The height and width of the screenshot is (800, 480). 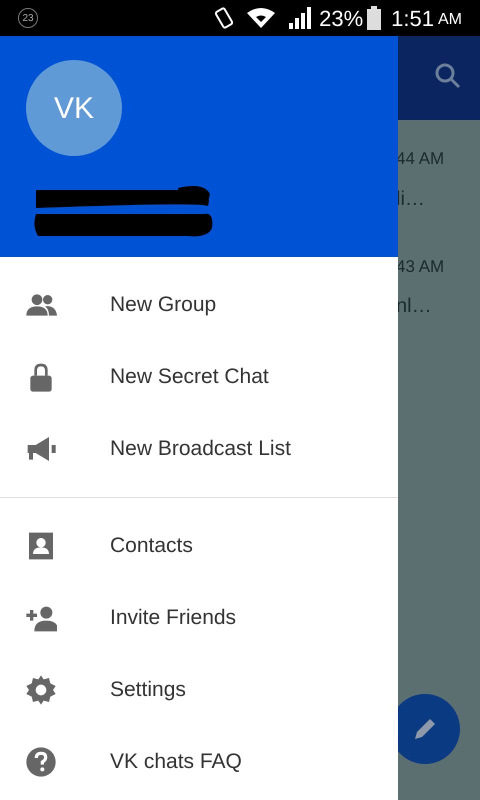 I want to click on vibrate-icon, so click(x=224, y=18).